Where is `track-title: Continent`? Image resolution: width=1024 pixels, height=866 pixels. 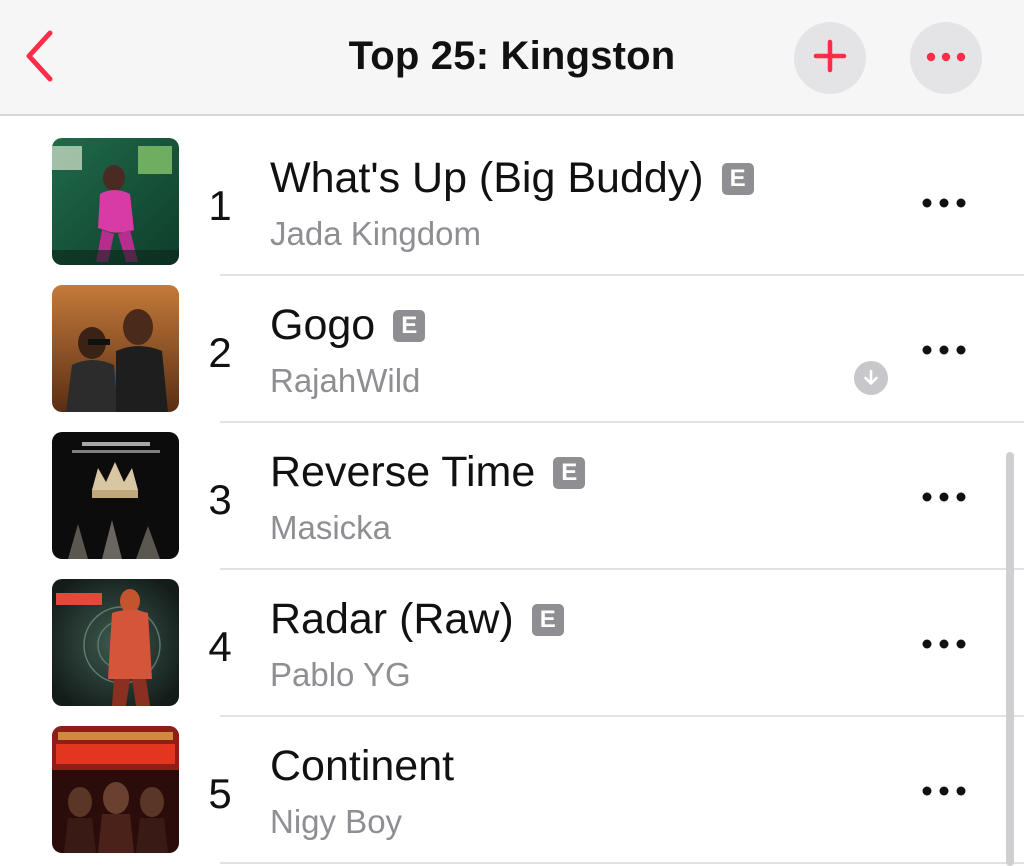 track-title: Continent is located at coordinates (362, 766).